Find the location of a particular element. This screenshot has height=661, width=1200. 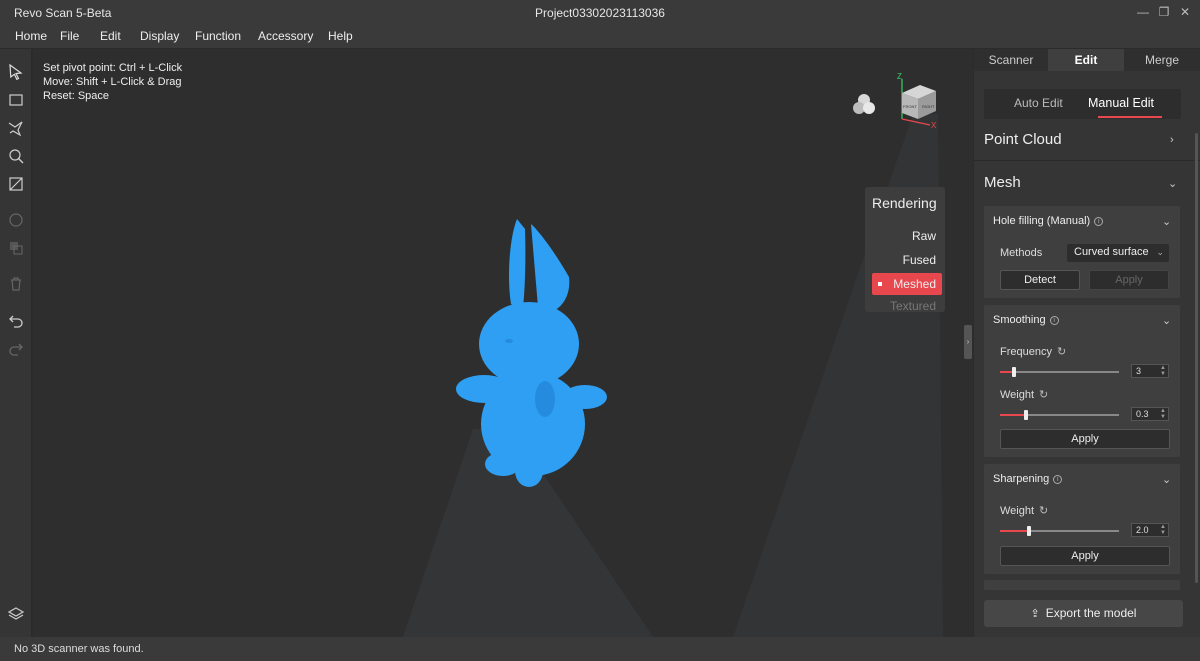

delete-icon is located at coordinates (16, 284).